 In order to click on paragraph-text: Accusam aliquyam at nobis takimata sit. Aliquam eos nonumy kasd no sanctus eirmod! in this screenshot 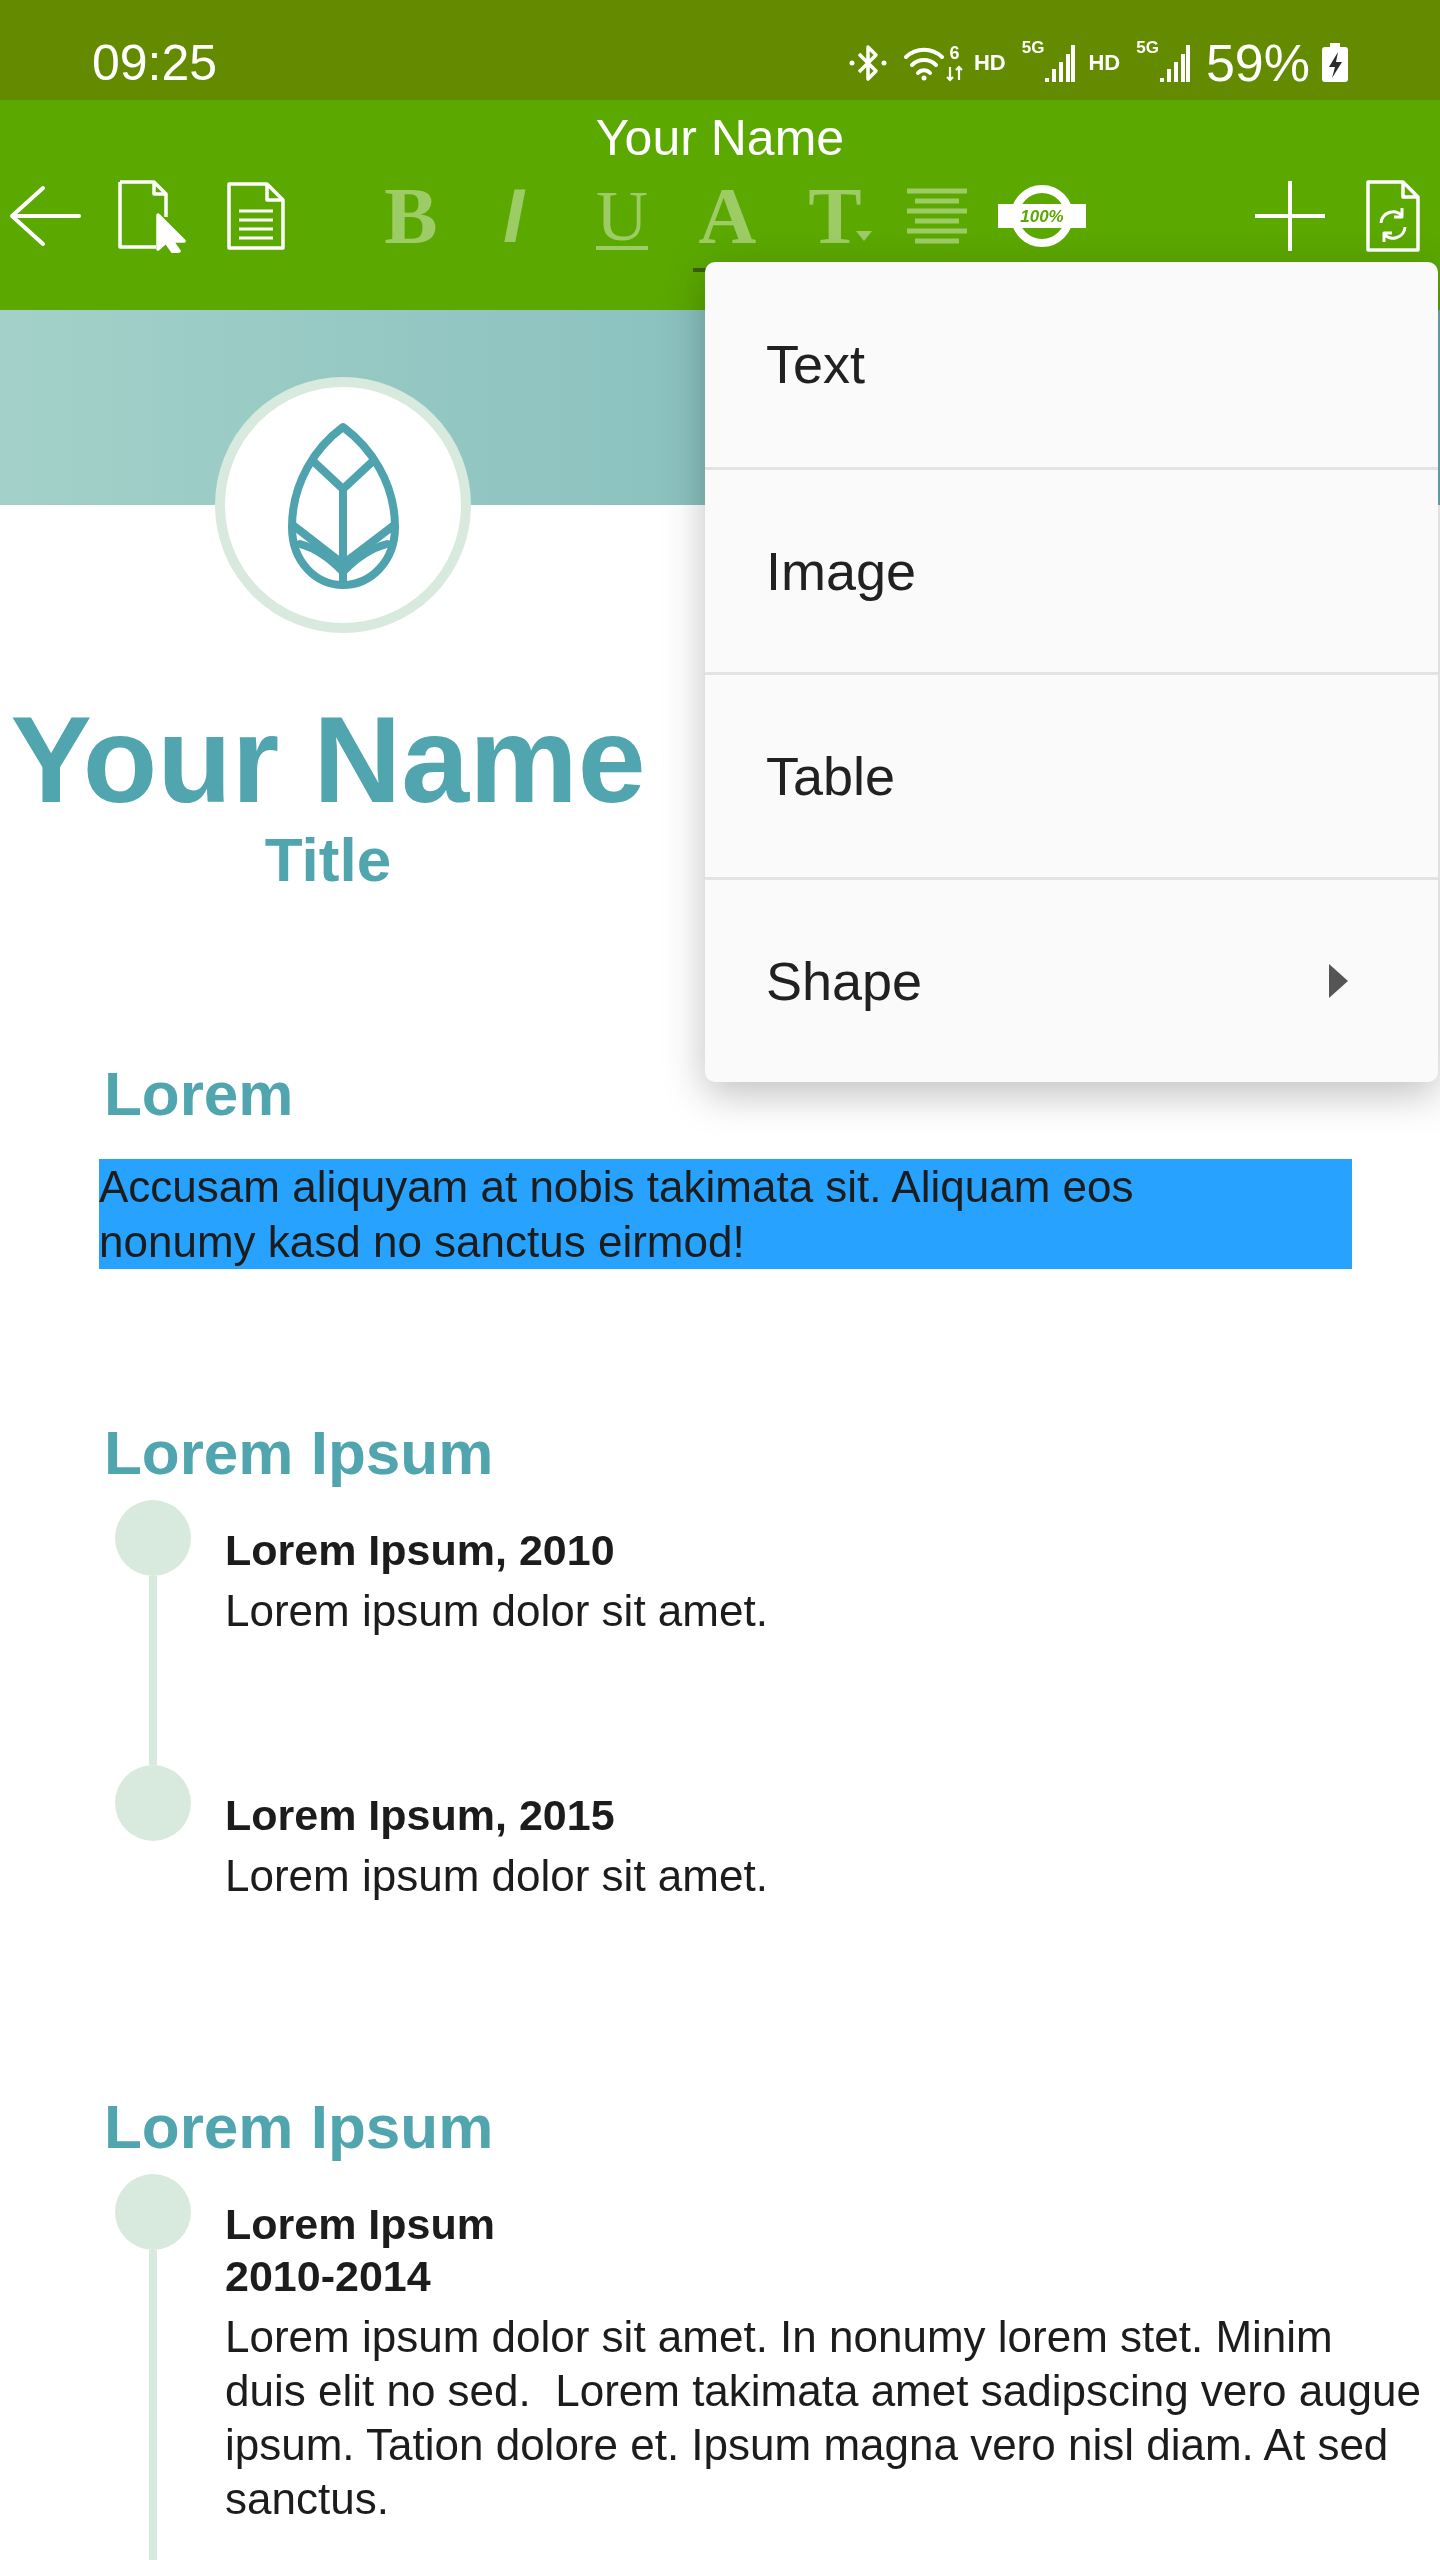, I will do `click(725, 1214)`.